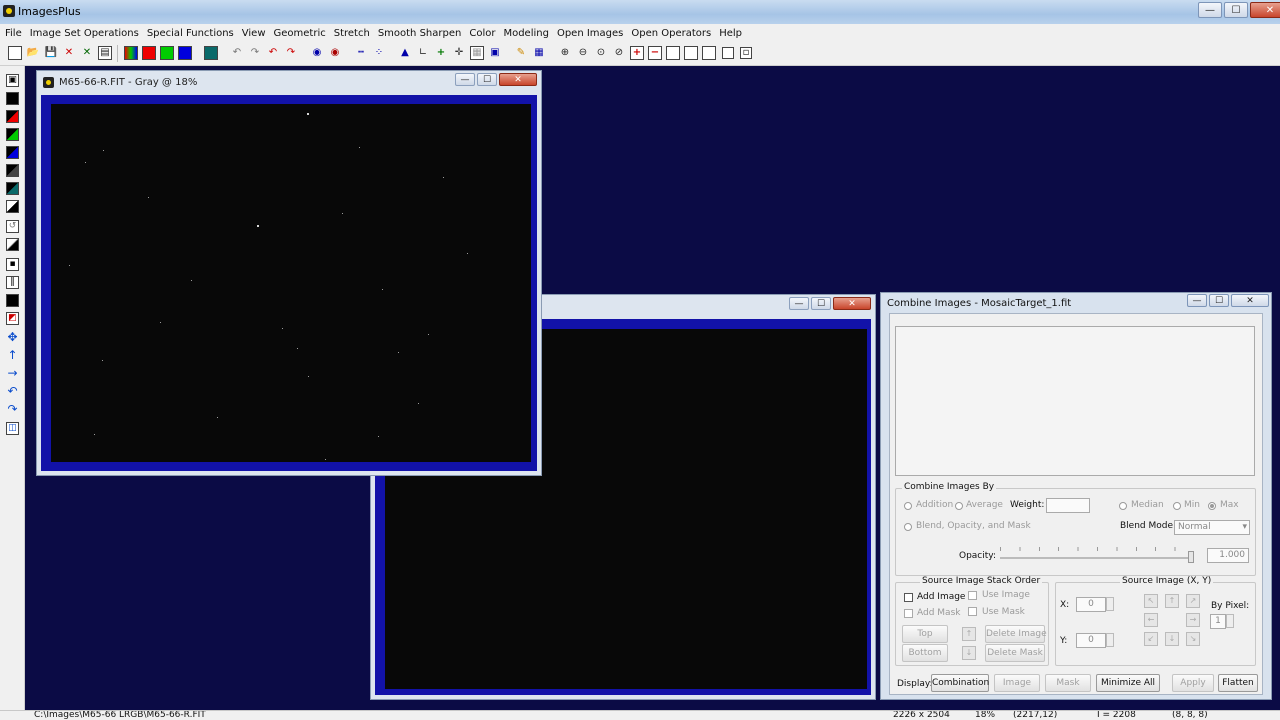  I want to click on add-point-icon: +, so click(441, 53).